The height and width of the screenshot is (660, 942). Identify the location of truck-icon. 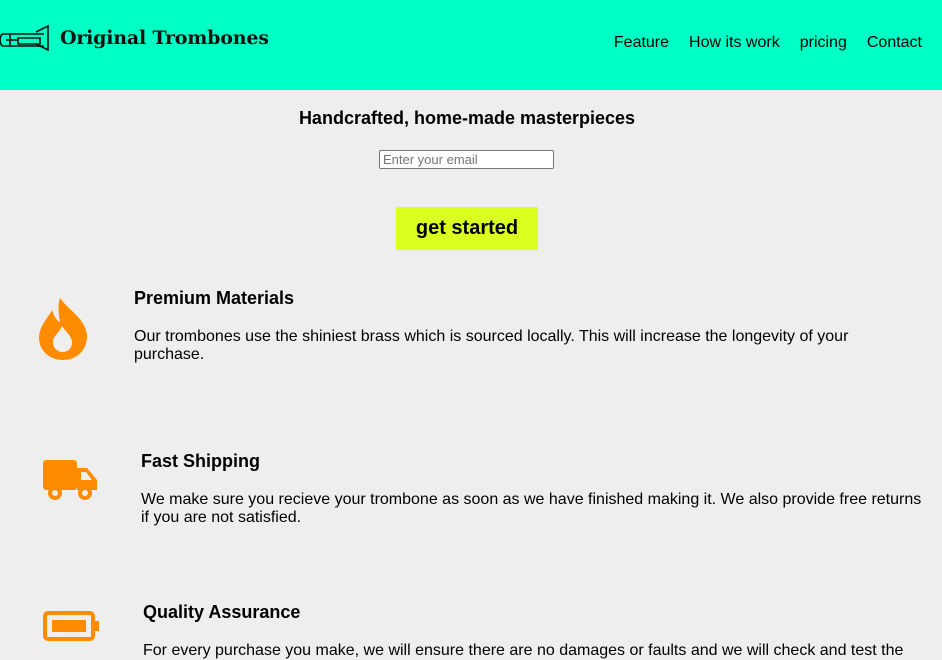
(70, 480).